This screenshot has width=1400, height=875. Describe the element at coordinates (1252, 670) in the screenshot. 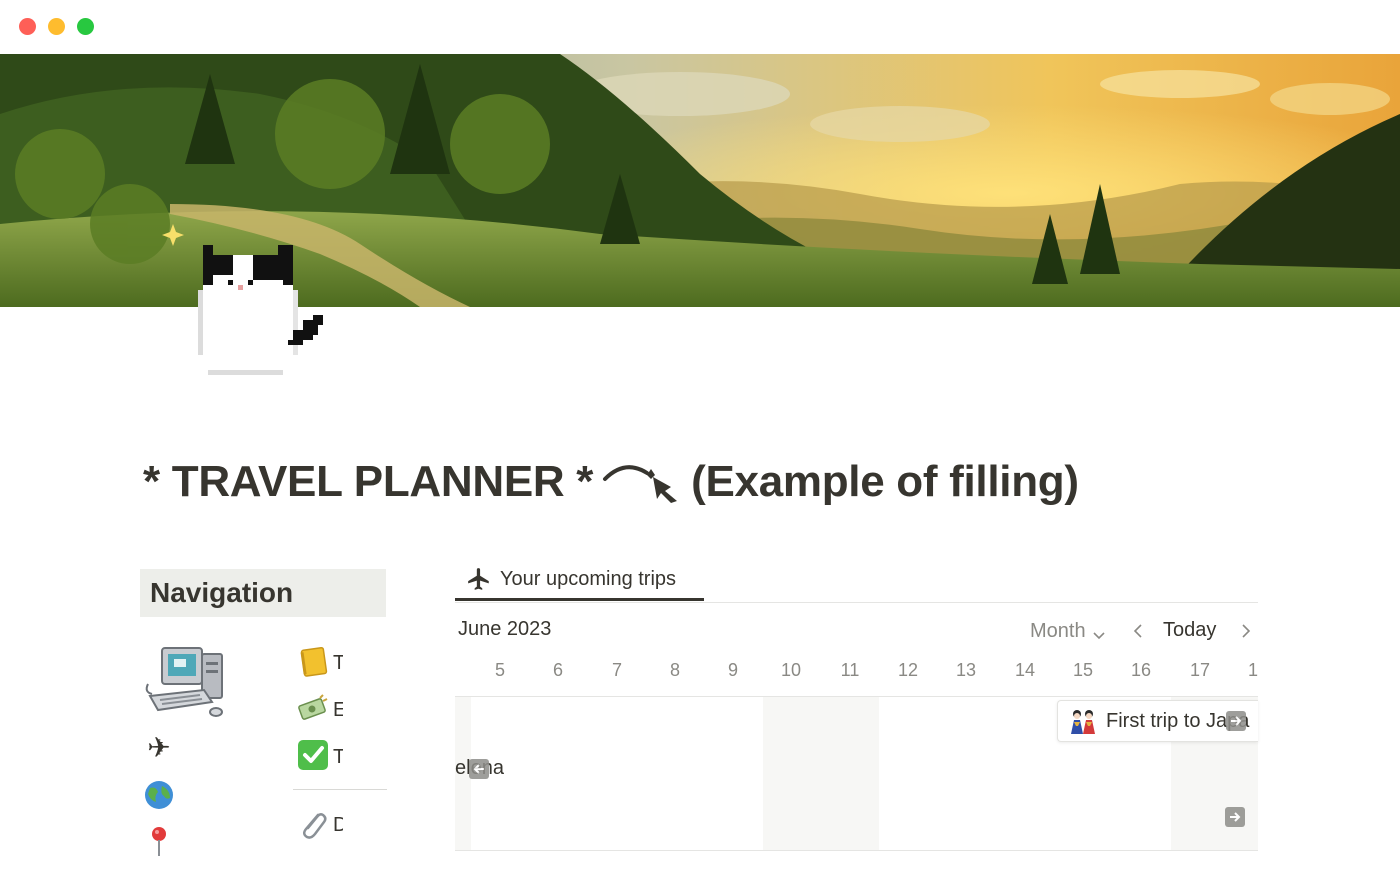

I see `day-number: 1` at that location.